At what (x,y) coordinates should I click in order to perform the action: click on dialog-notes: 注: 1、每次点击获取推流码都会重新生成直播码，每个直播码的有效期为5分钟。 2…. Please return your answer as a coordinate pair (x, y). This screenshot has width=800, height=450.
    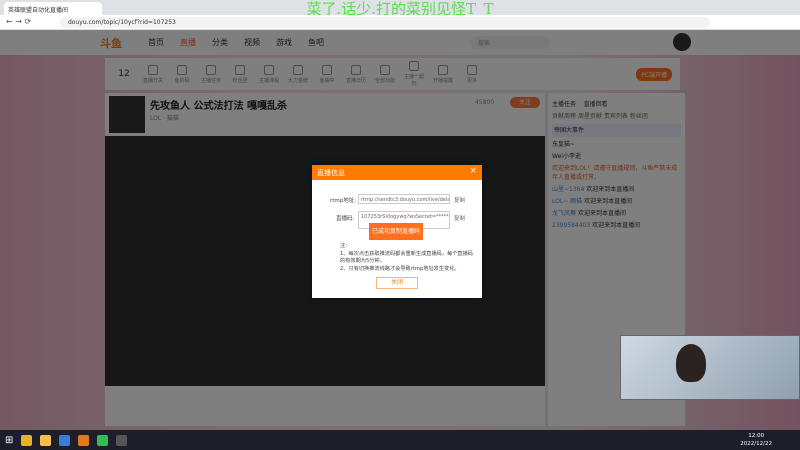
    Looking at the image, I should click on (407, 258).